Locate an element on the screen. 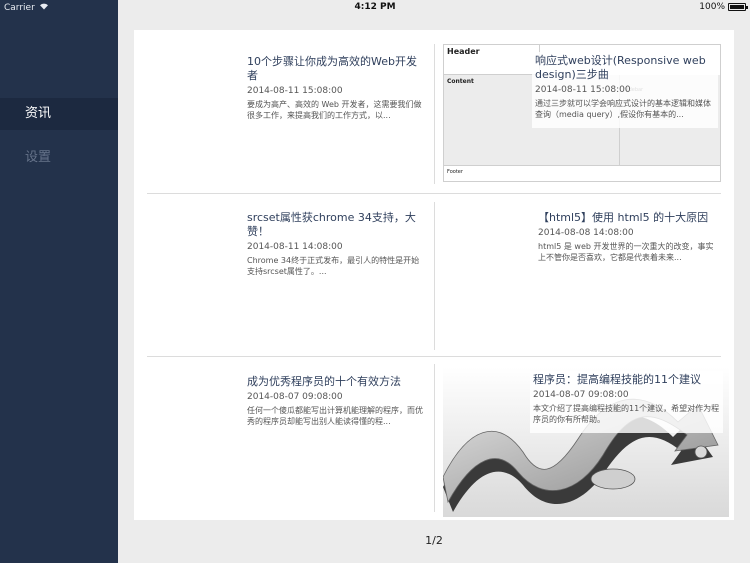 This screenshot has width=750, height=563. status-time: 4:12 PM is located at coordinates (375, 7).